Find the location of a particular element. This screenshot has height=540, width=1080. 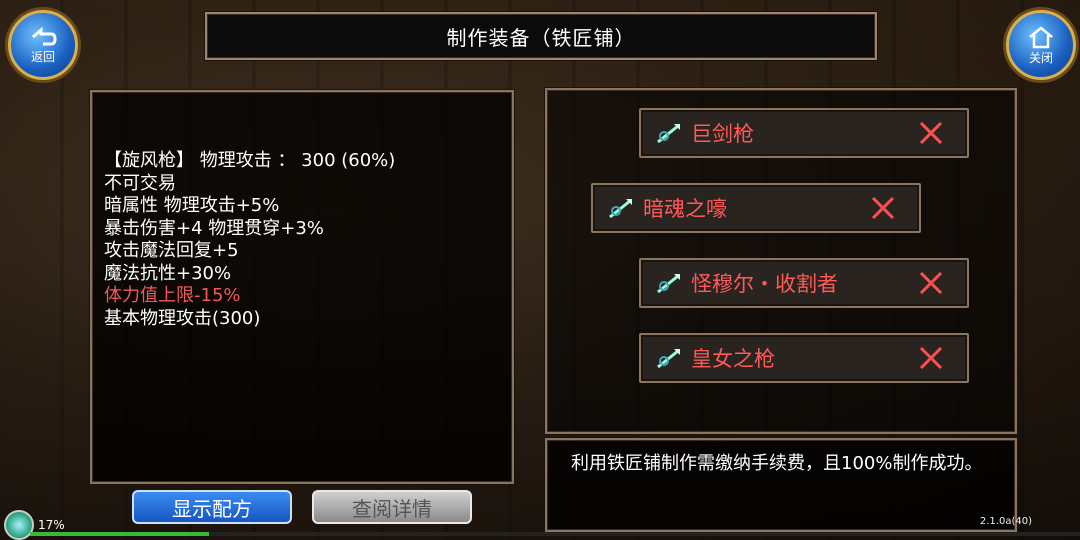

recipe-name: 巨剑枪 is located at coordinates (722, 134).